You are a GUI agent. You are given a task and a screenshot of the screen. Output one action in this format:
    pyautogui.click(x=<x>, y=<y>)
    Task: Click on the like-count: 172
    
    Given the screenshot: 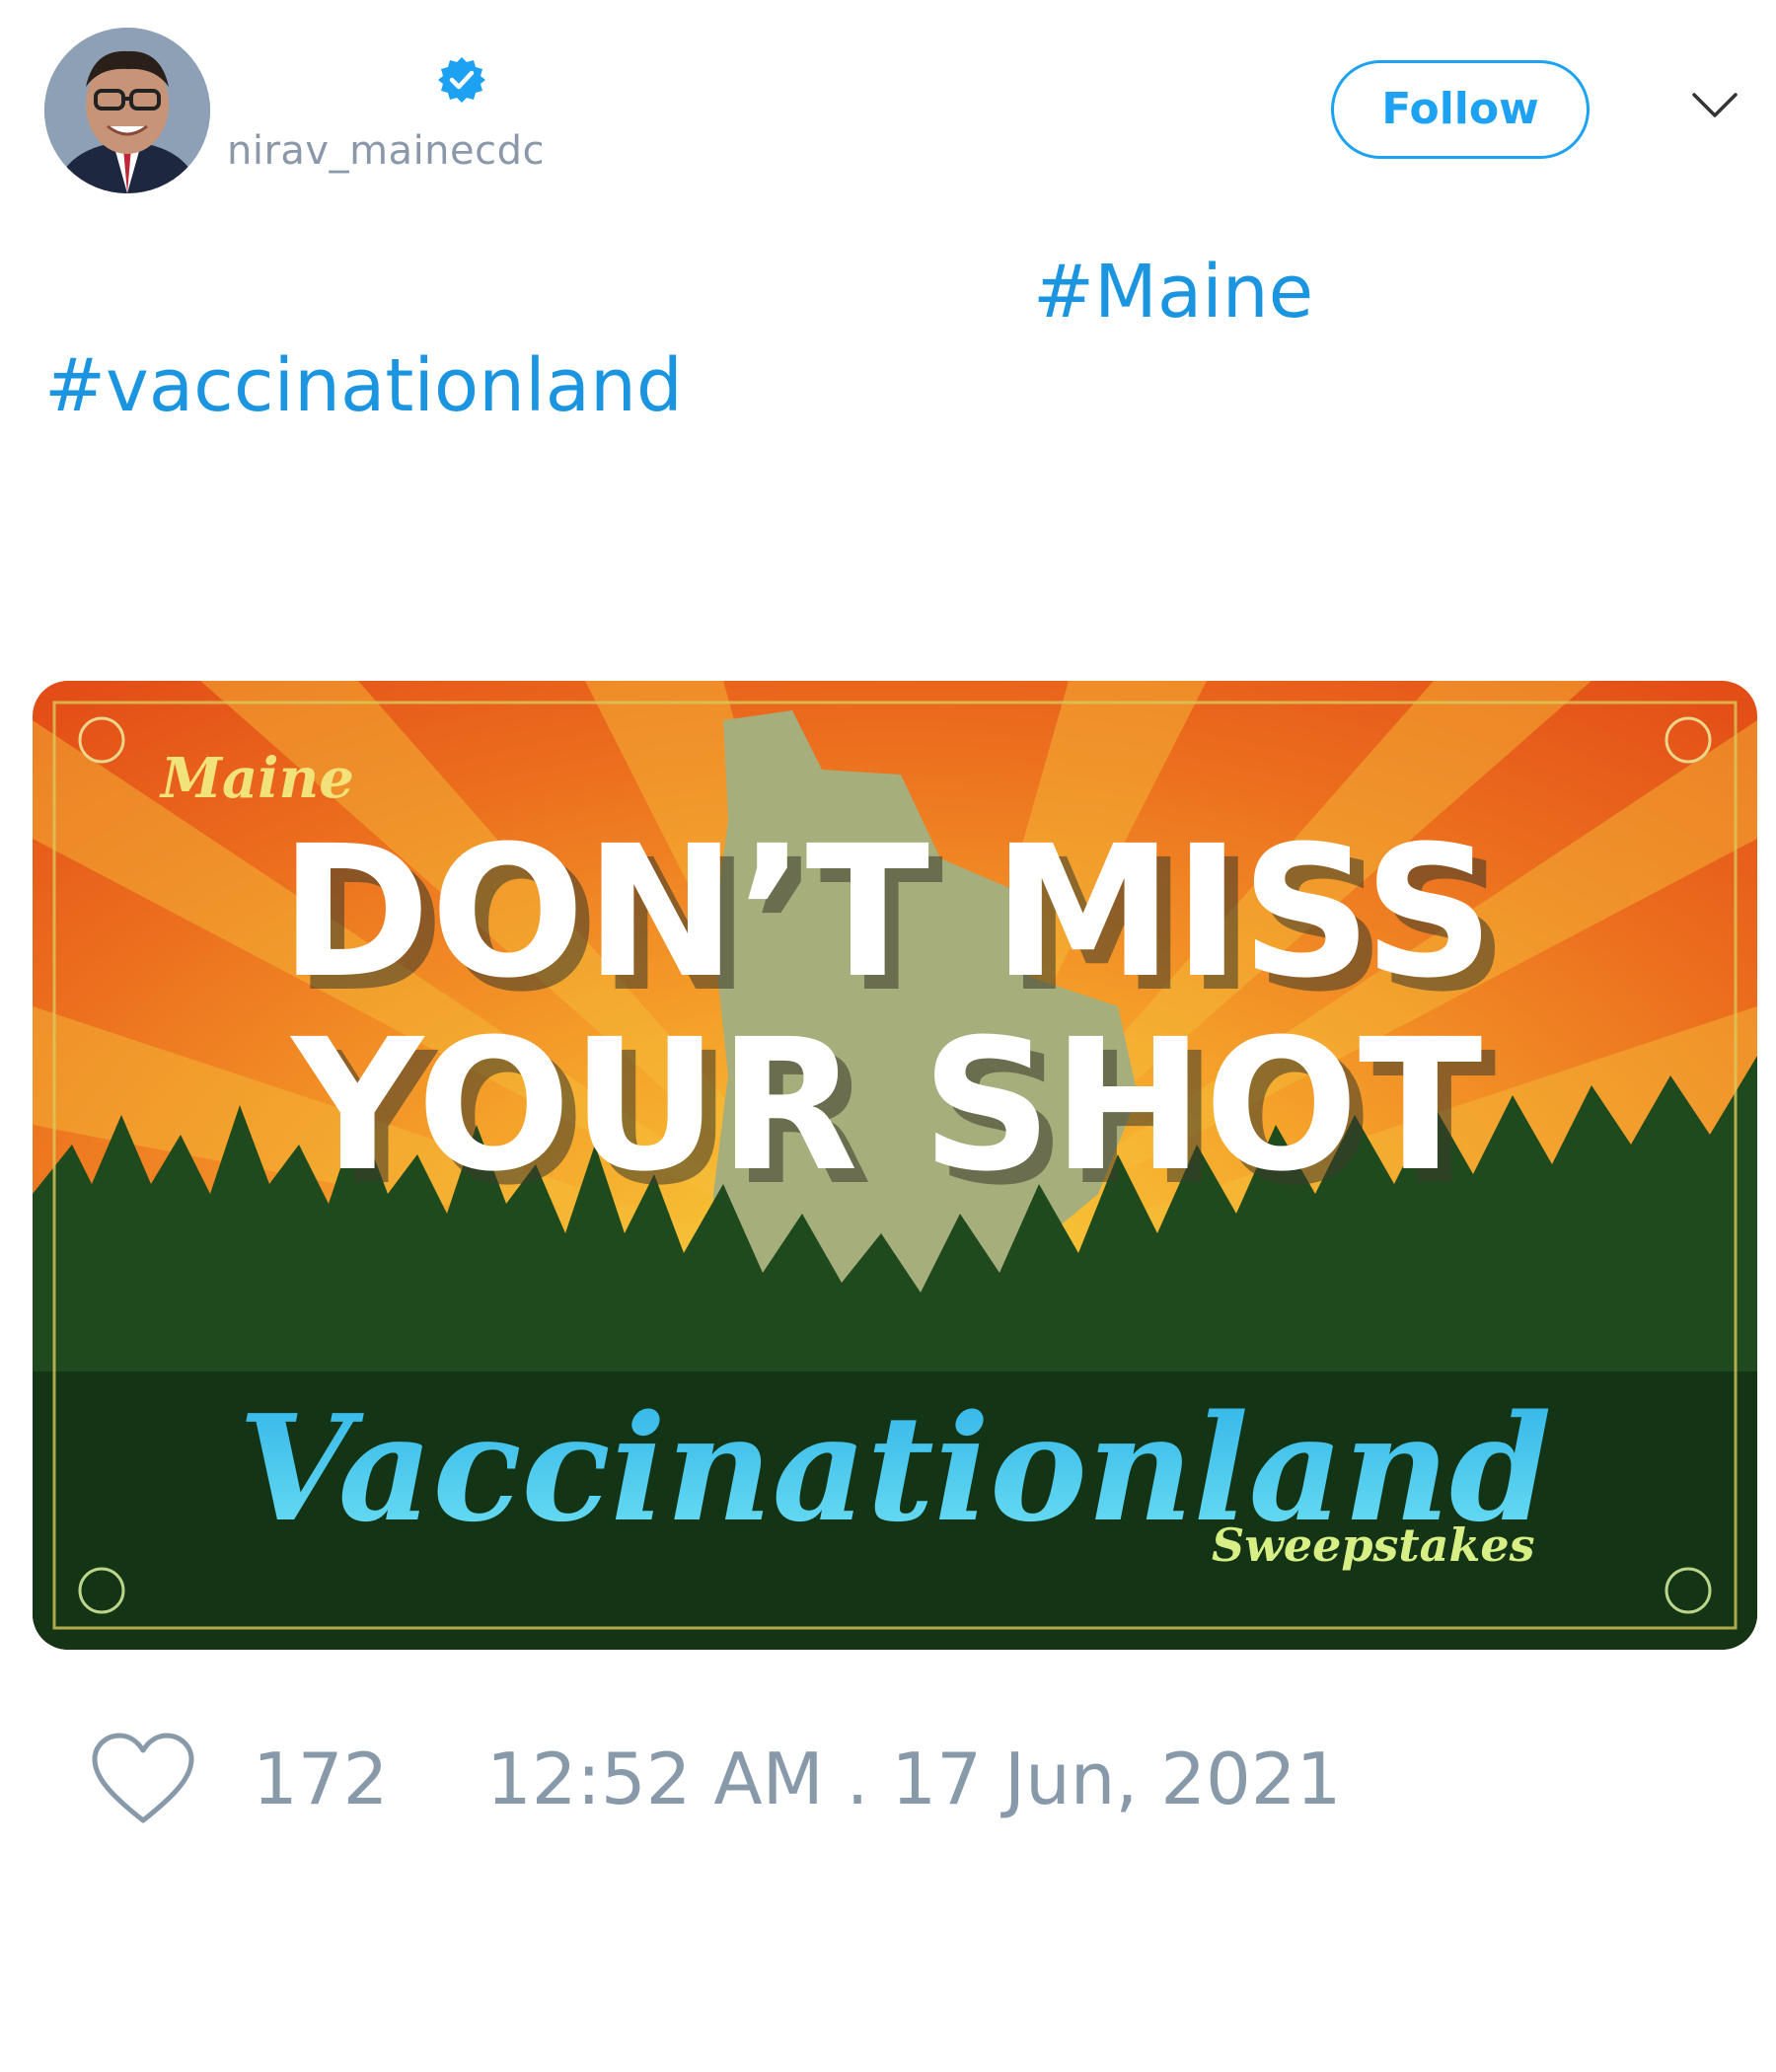 What is the action you would take?
    pyautogui.click(x=321, y=1779)
    